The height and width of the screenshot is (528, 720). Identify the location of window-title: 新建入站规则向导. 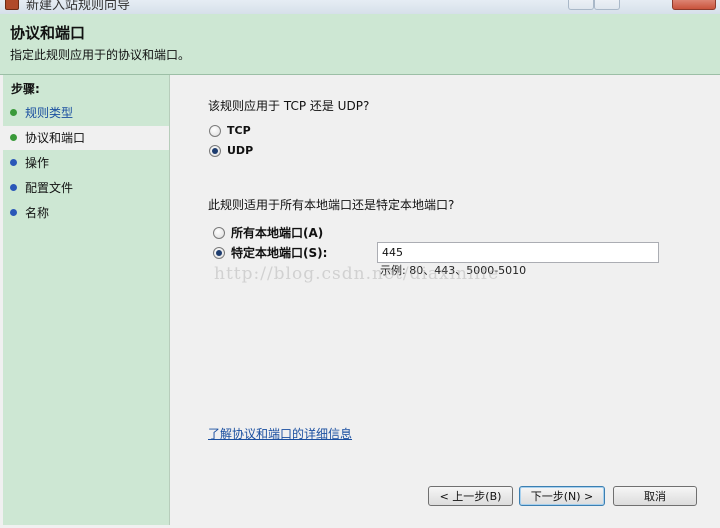
(78, 6).